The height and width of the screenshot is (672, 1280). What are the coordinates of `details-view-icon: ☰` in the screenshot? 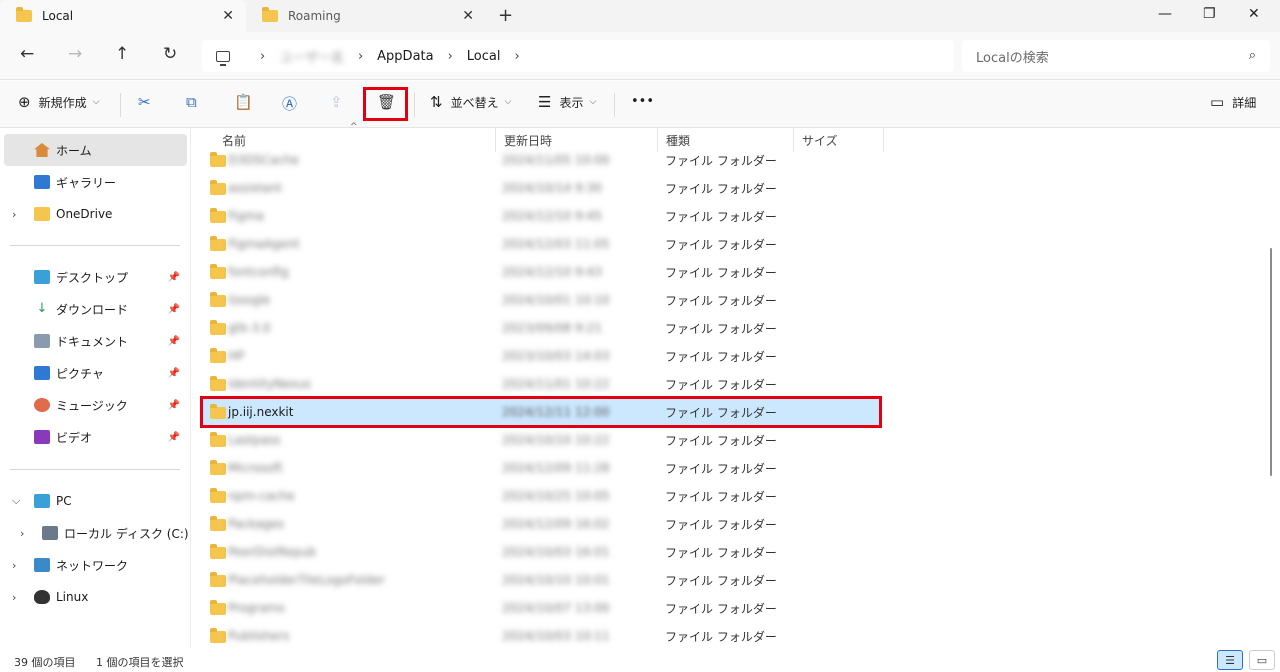 It's located at (1230, 660).